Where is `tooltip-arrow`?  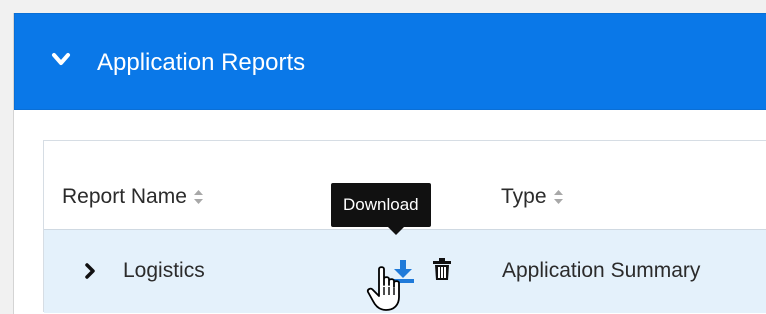
tooltip-arrow is located at coordinates (396, 231).